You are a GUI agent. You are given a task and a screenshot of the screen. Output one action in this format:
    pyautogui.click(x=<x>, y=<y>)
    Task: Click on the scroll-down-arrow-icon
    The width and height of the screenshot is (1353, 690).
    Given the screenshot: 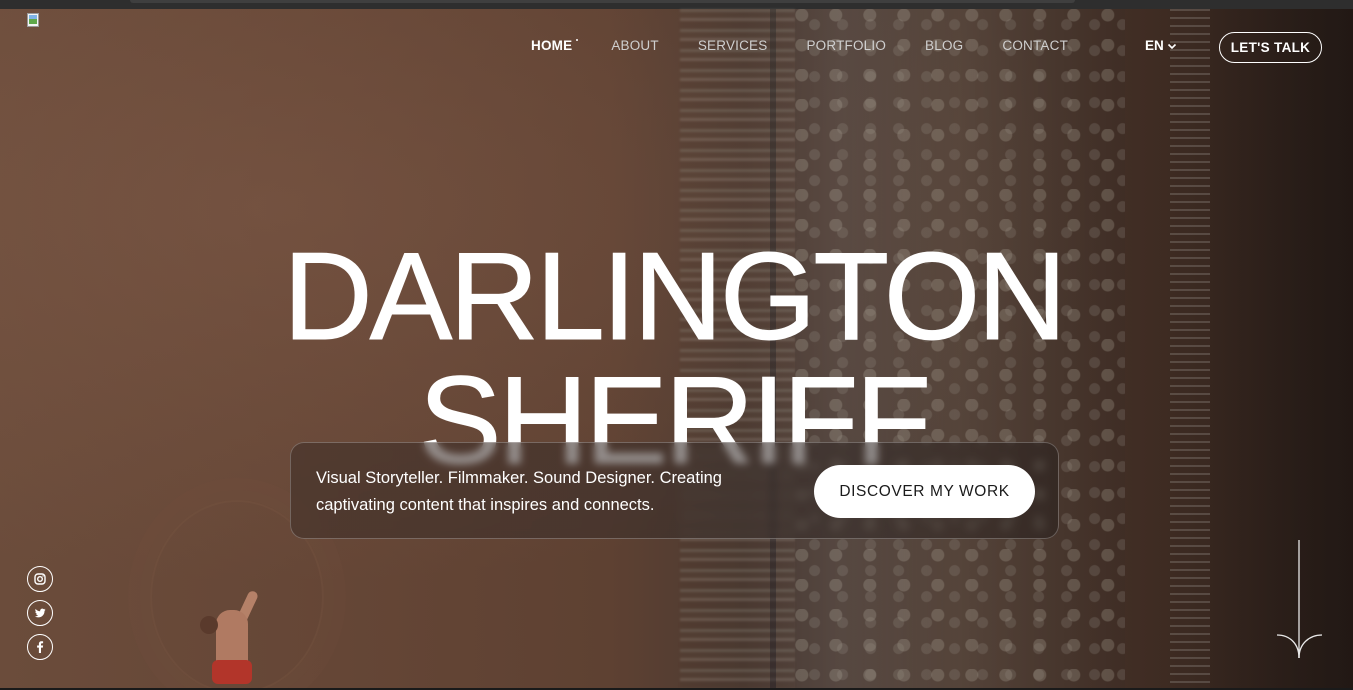 What is the action you would take?
    pyautogui.click(x=1300, y=600)
    